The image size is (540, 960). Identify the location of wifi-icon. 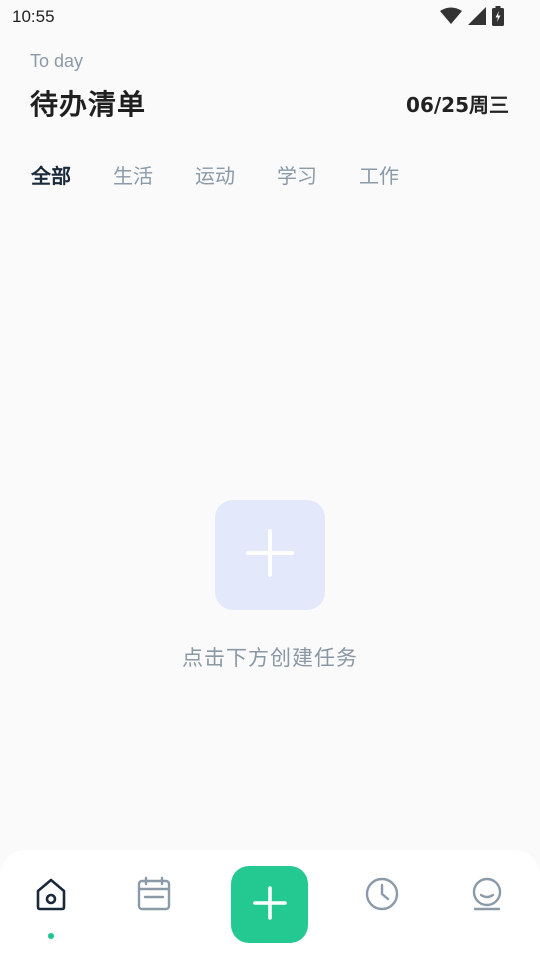
(451, 16).